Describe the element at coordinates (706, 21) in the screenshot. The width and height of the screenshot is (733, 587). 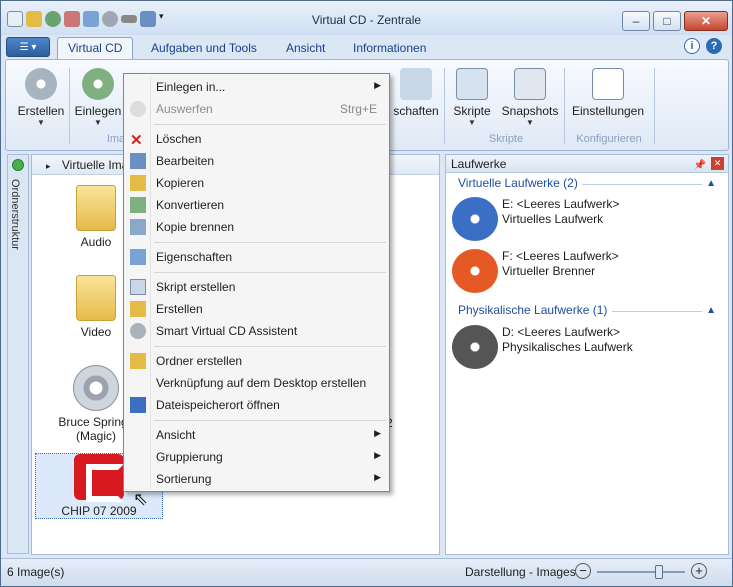
I see `close-button: ✕` at that location.